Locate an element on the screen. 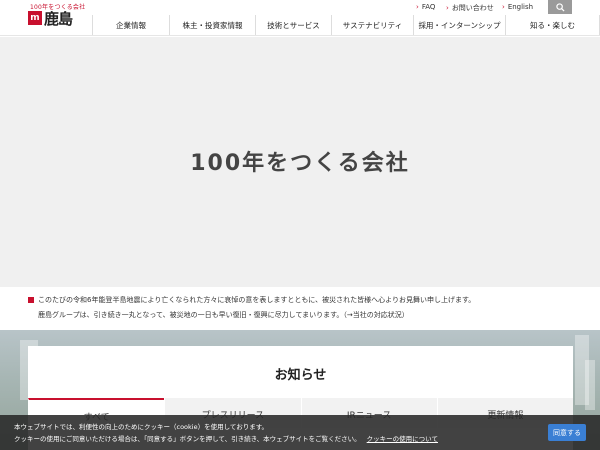 The width and height of the screenshot is (600, 450). contact-link-label: お問い合わせ is located at coordinates (472, 8).